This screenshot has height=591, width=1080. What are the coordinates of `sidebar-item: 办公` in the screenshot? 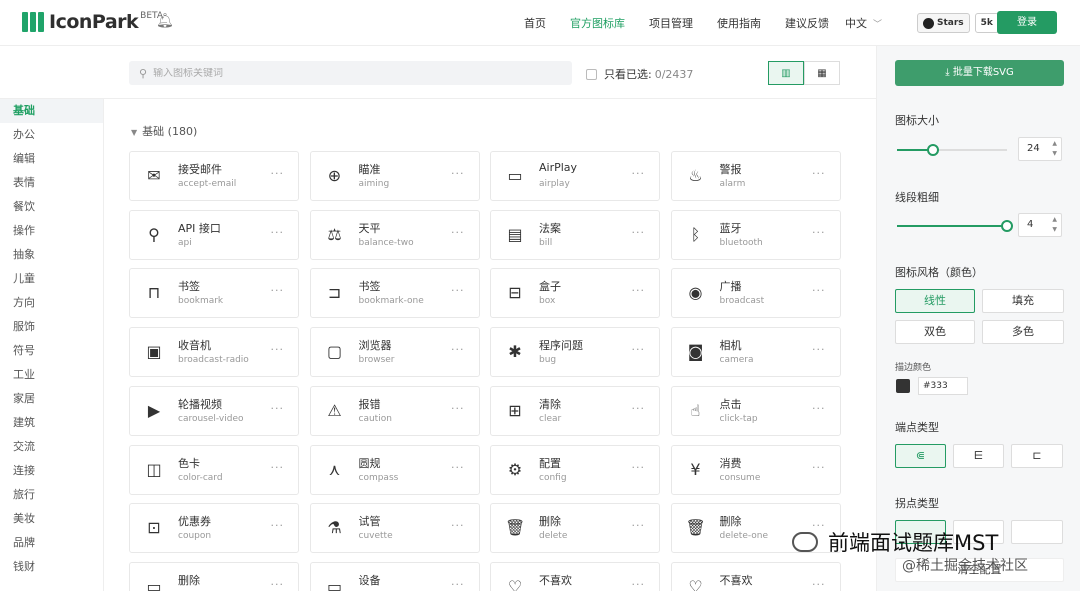 It's located at (51, 135).